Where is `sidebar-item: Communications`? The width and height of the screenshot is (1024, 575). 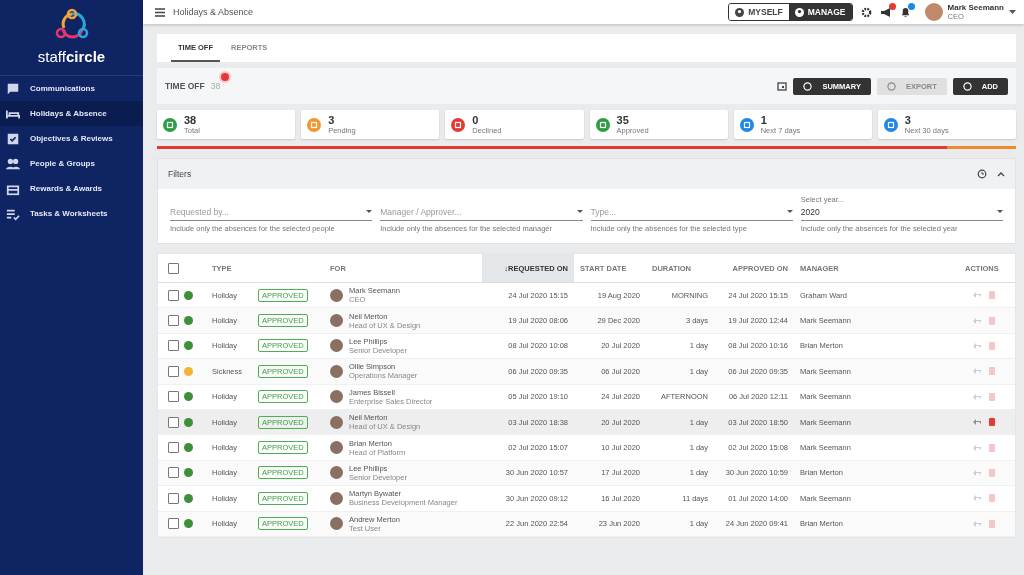
sidebar-item: Communications is located at coordinates (71, 88).